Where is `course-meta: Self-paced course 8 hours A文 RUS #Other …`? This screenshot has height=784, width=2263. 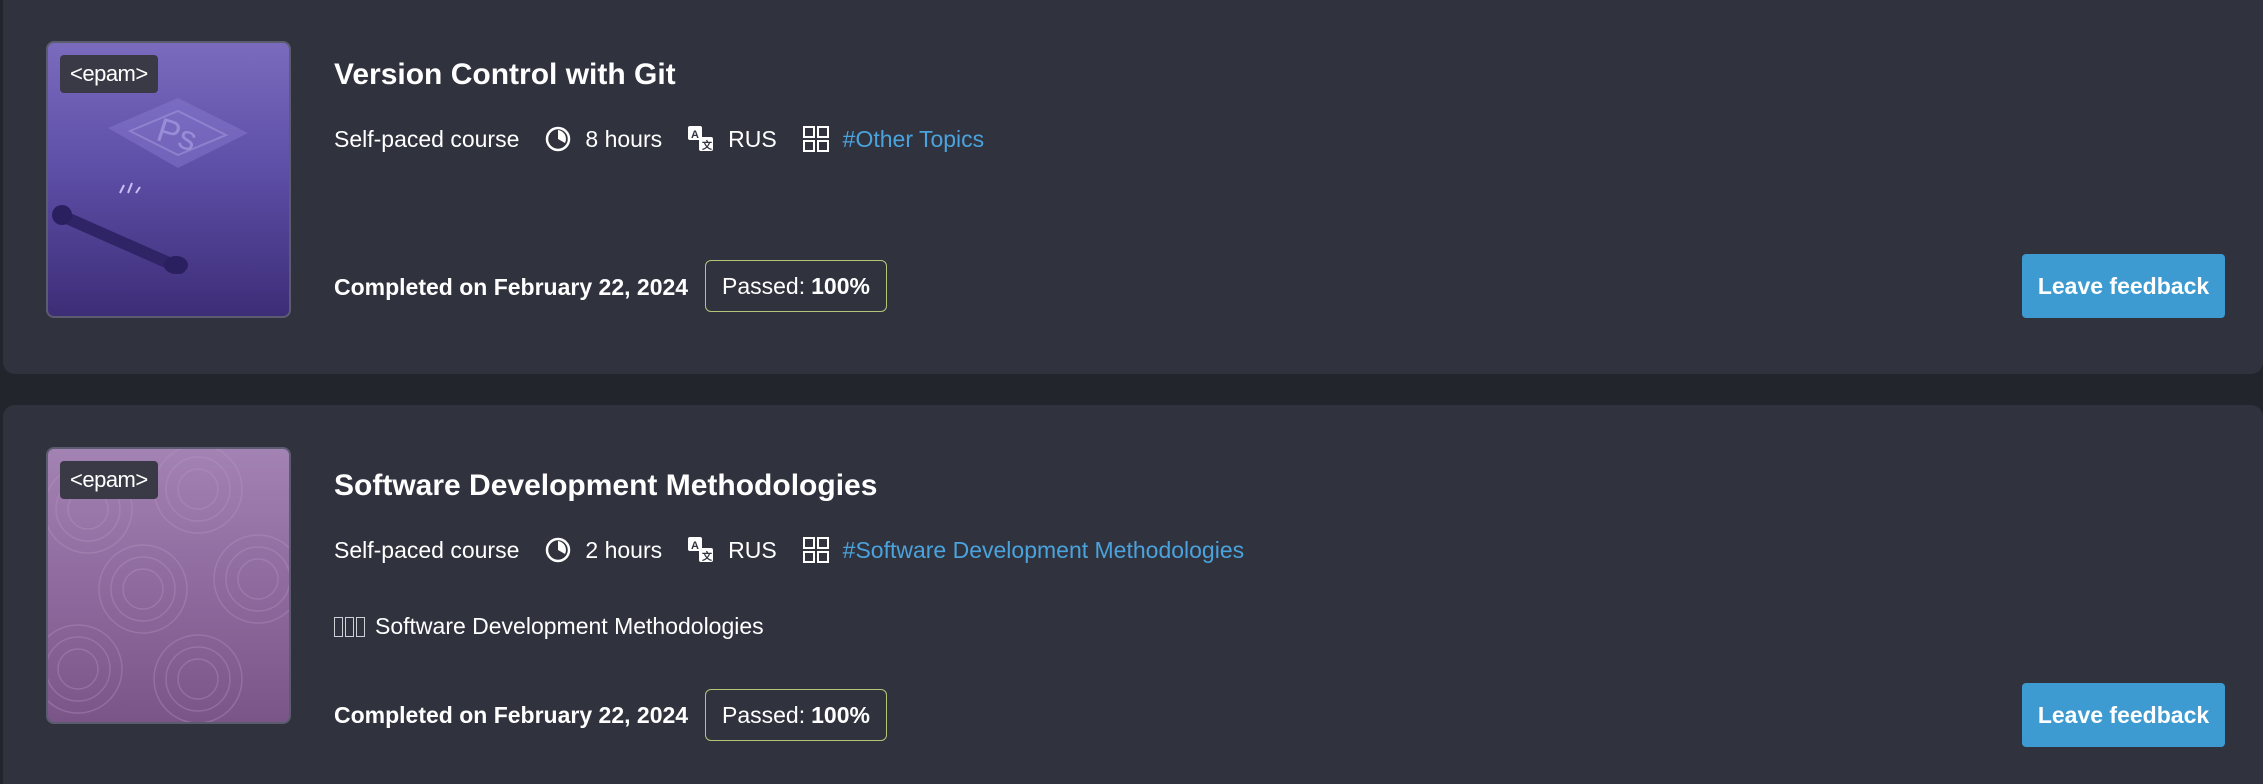 course-meta: Self-paced course 8 hours A文 RUS #Other … is located at coordinates (659, 139).